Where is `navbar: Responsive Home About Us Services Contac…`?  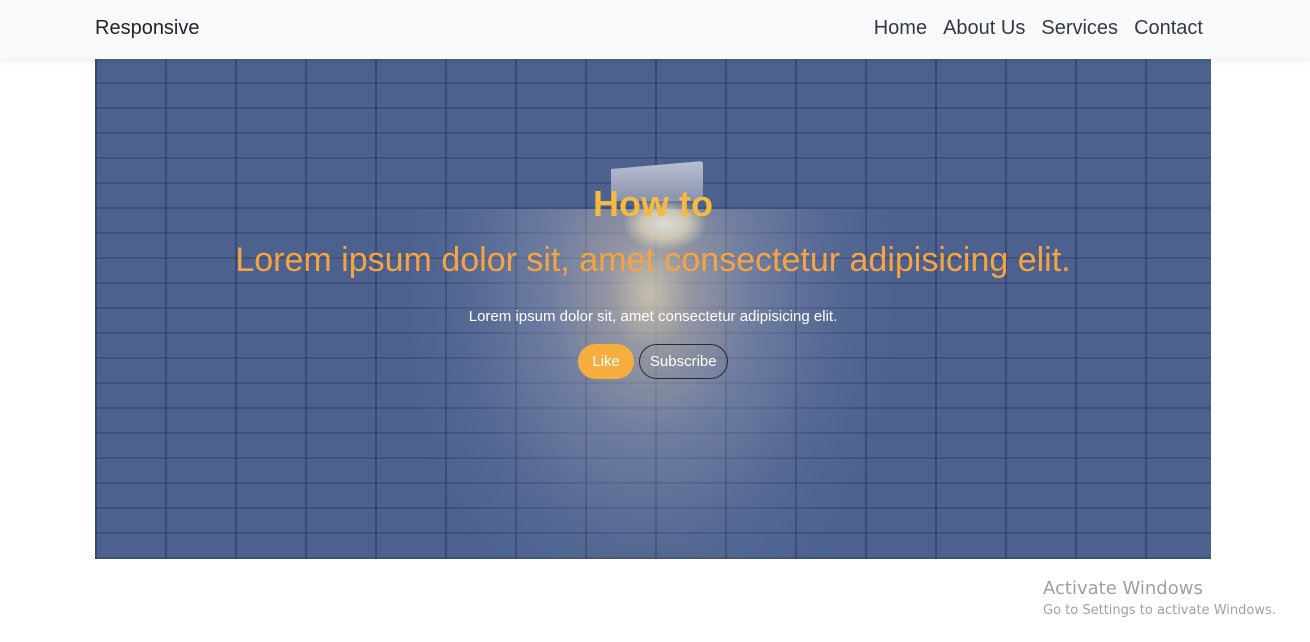 navbar: Responsive Home About Us Services Contac… is located at coordinates (655, 29).